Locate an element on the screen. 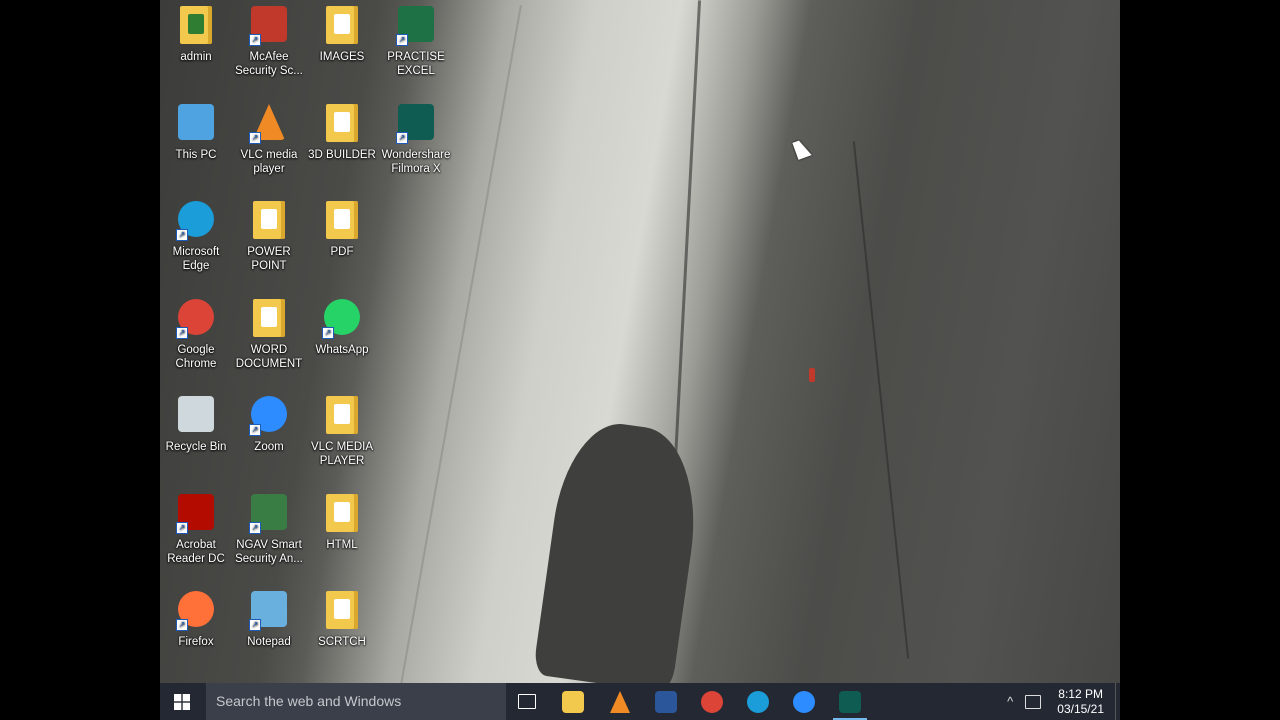  zoom-icon is located at coordinates (804, 701).